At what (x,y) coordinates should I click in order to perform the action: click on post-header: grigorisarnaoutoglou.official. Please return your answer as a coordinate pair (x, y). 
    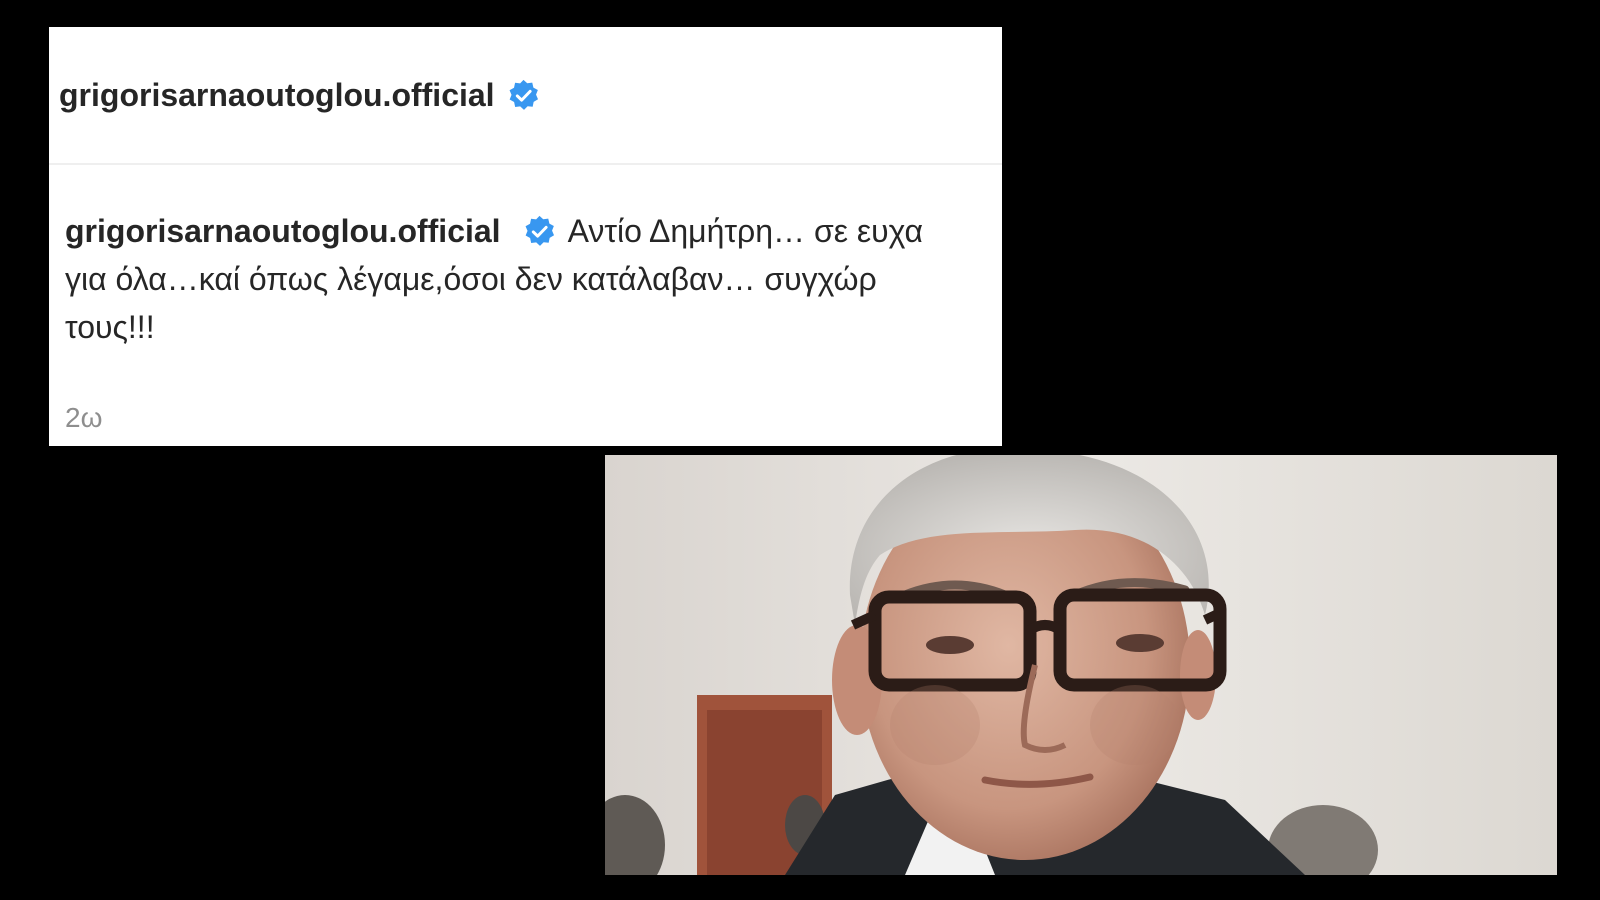
    Looking at the image, I should click on (525, 96).